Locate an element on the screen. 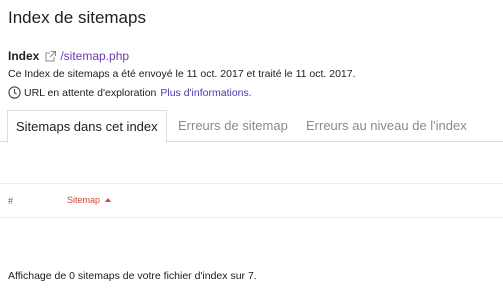 This screenshot has height=300, width=503. sort-ascending-icon is located at coordinates (108, 200).